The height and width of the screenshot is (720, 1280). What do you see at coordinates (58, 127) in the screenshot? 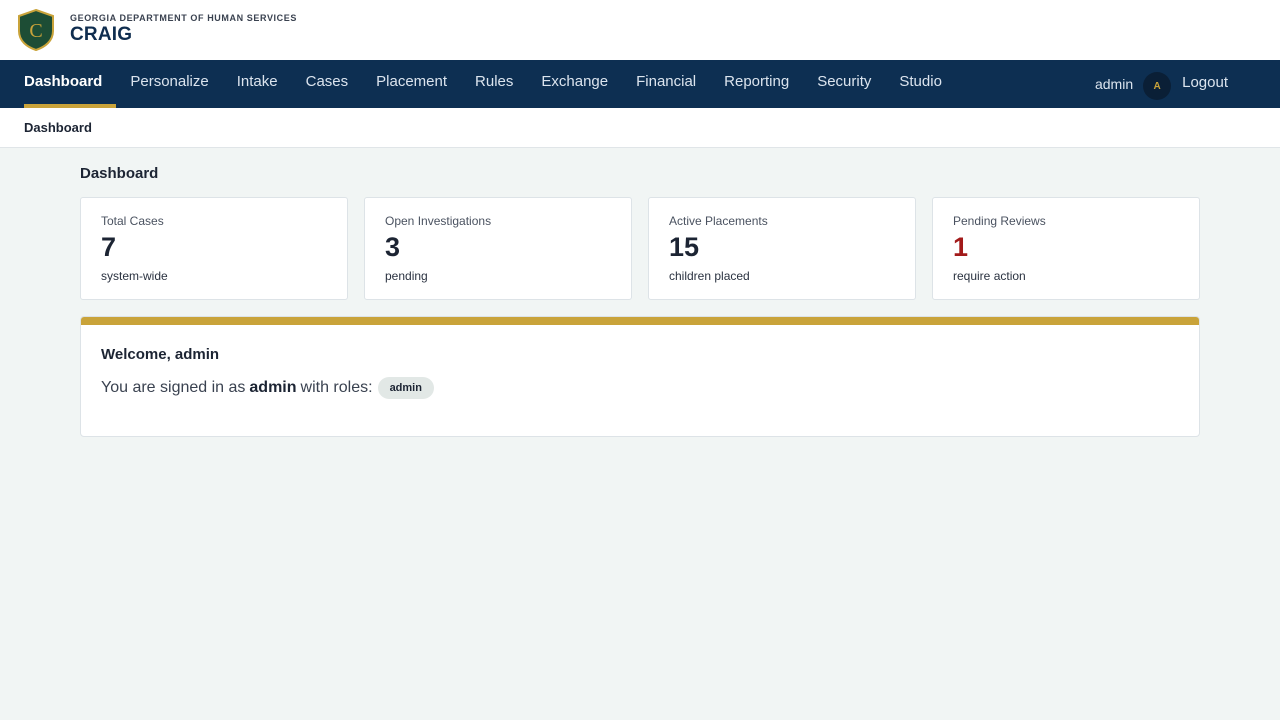
I see `breadcrumb: Dashboard` at bounding box center [58, 127].